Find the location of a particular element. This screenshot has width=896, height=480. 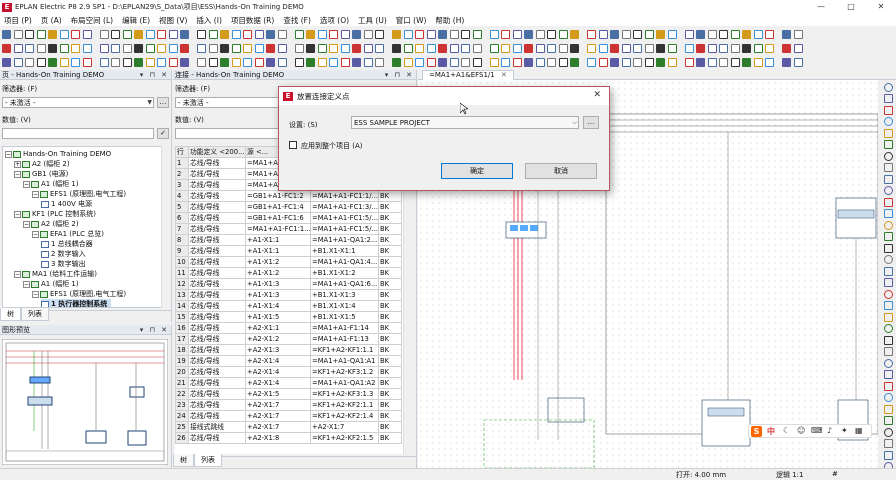

menu-page: 页 (A) is located at coordinates (51, 20).